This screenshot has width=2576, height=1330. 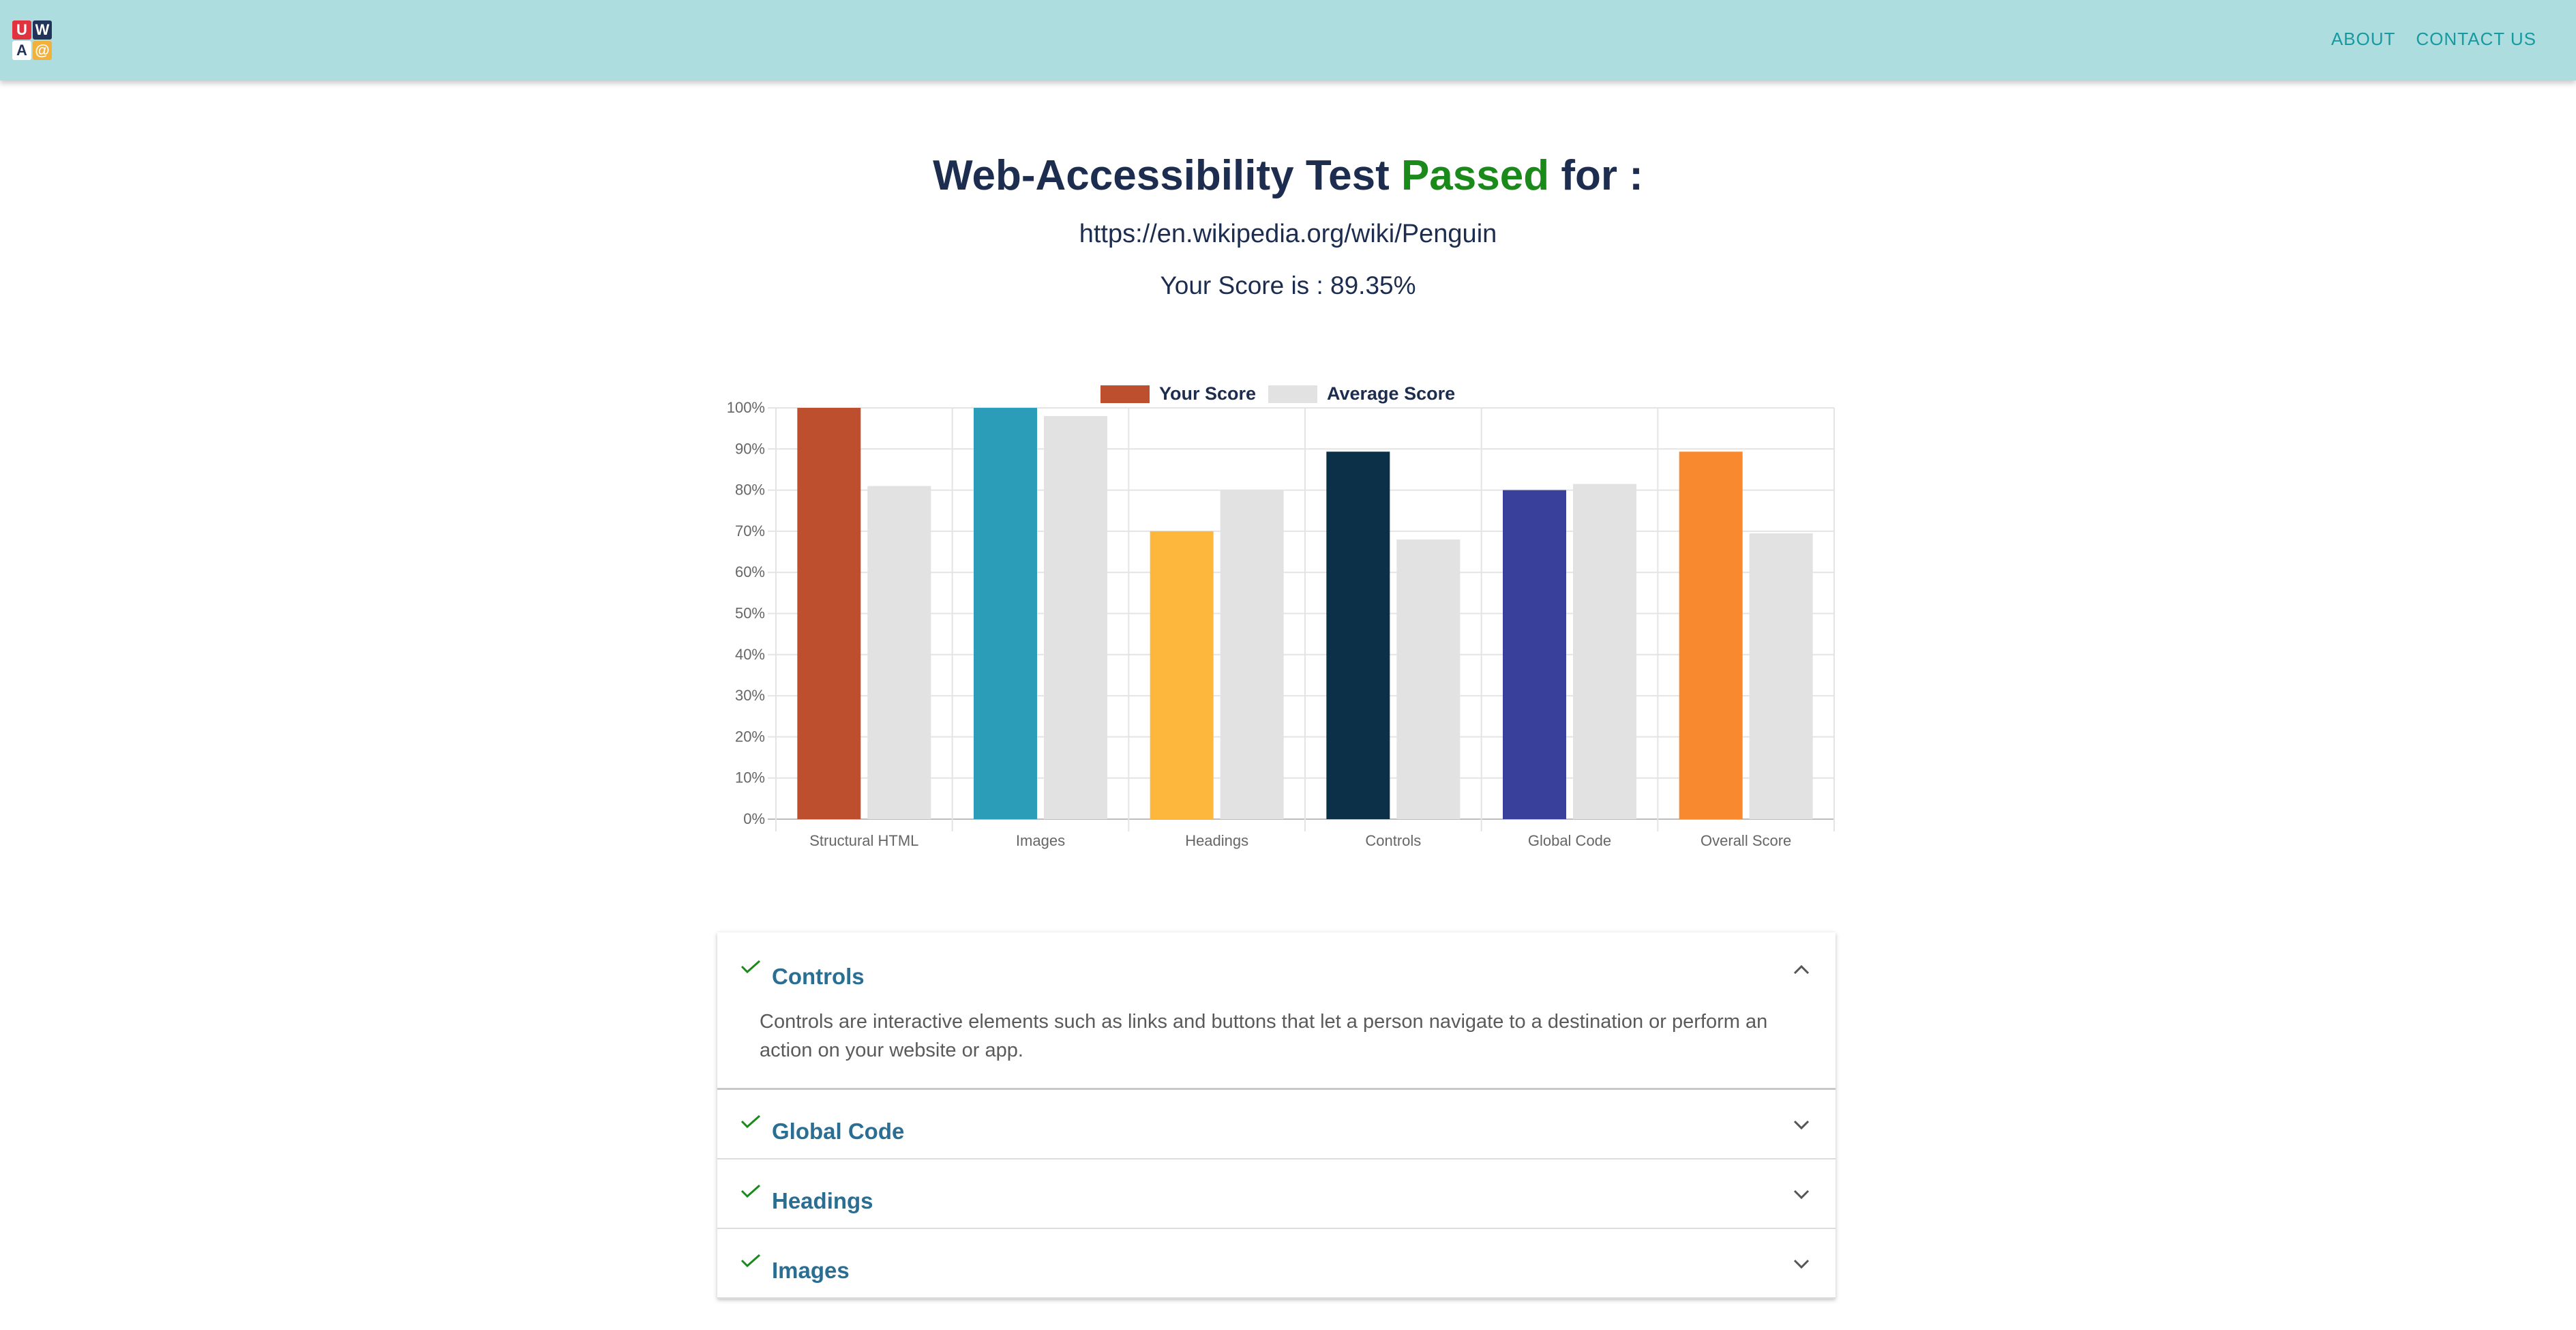 What do you see at coordinates (750, 491) in the screenshot?
I see `y-tick-label: 80%` at bounding box center [750, 491].